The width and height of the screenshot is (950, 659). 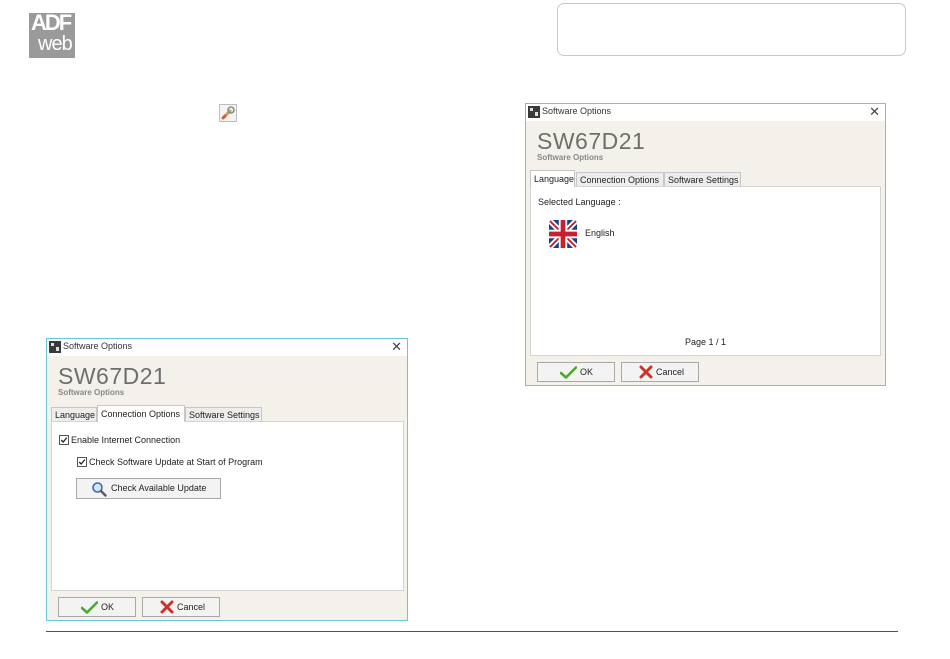 I want to click on enable-internet-label: Enable Internet Connection, so click(x=126, y=440).